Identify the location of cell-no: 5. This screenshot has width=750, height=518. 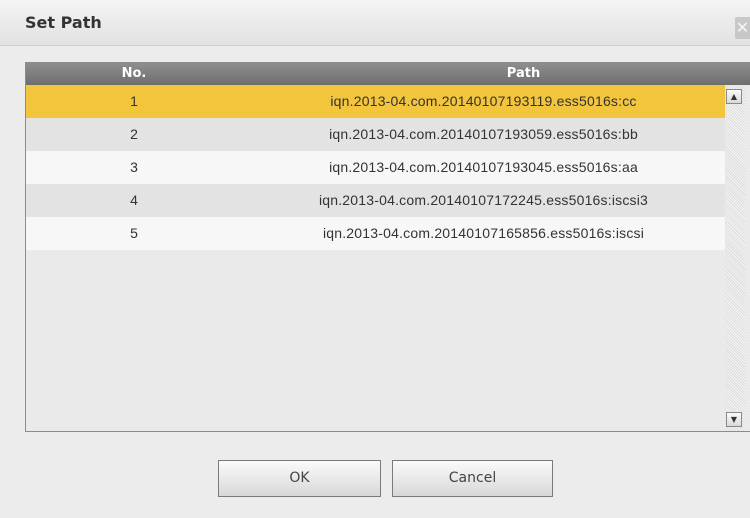
(134, 233).